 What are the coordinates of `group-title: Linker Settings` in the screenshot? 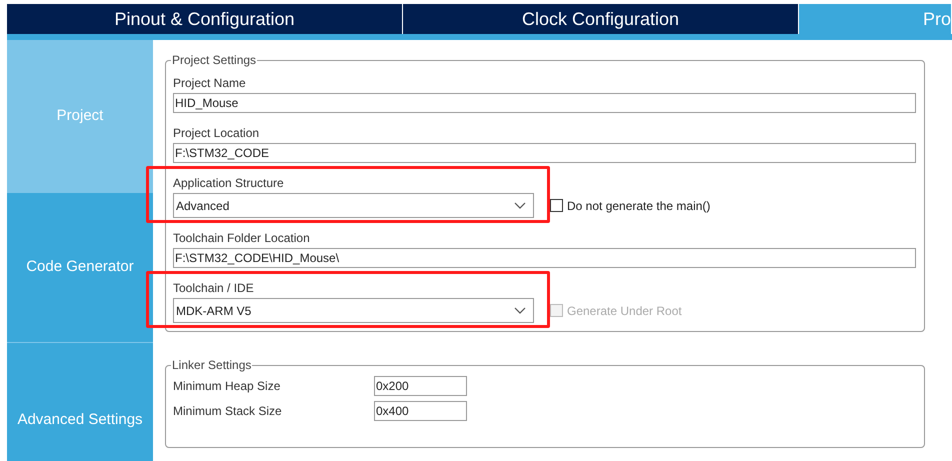 It's located at (211, 365).